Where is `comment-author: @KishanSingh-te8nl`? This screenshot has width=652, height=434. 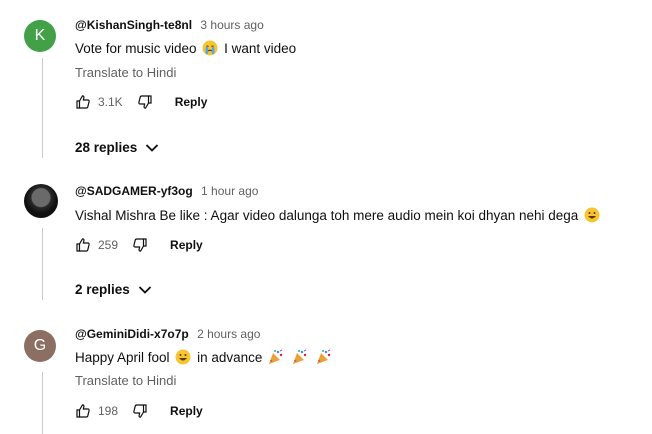 comment-author: @KishanSingh-te8nl is located at coordinates (133, 25).